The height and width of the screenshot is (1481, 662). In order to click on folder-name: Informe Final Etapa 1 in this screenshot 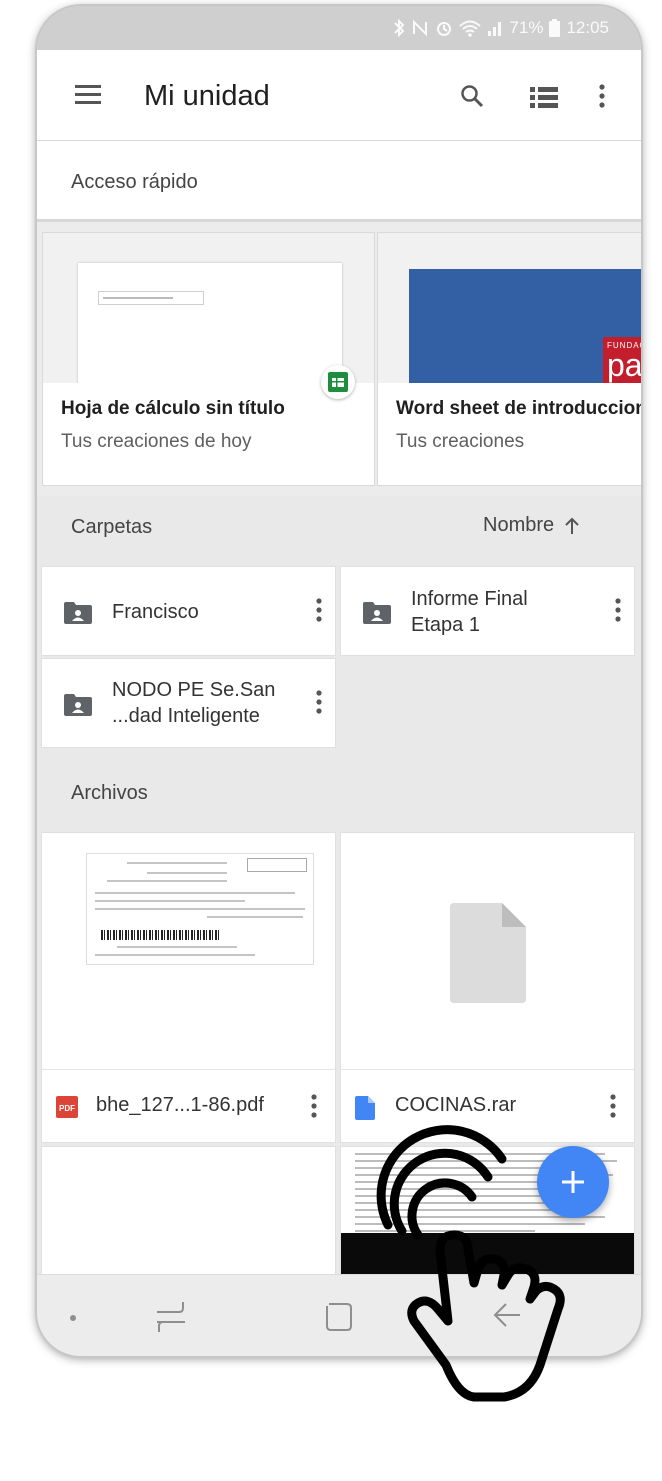, I will do `click(469, 612)`.